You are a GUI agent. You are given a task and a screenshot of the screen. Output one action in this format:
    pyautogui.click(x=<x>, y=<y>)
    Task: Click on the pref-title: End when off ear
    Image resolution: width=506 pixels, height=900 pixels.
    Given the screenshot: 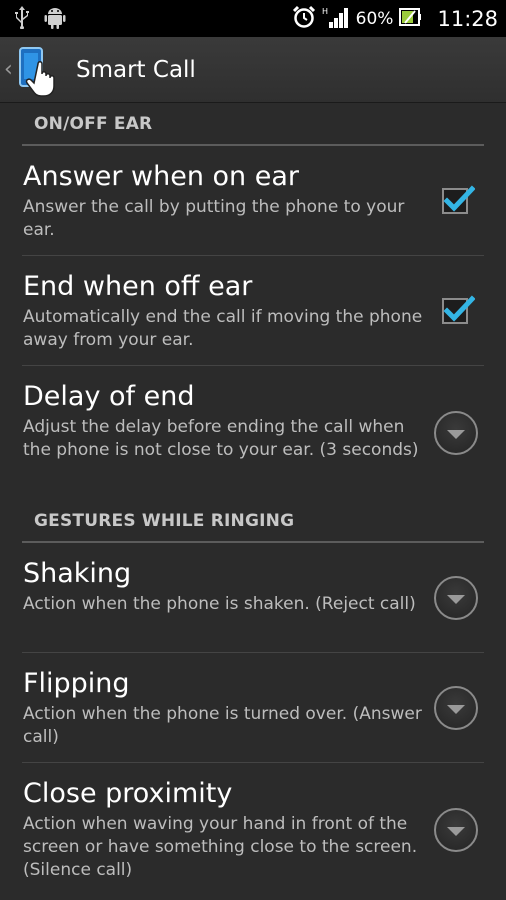 What is the action you would take?
    pyautogui.click(x=138, y=286)
    